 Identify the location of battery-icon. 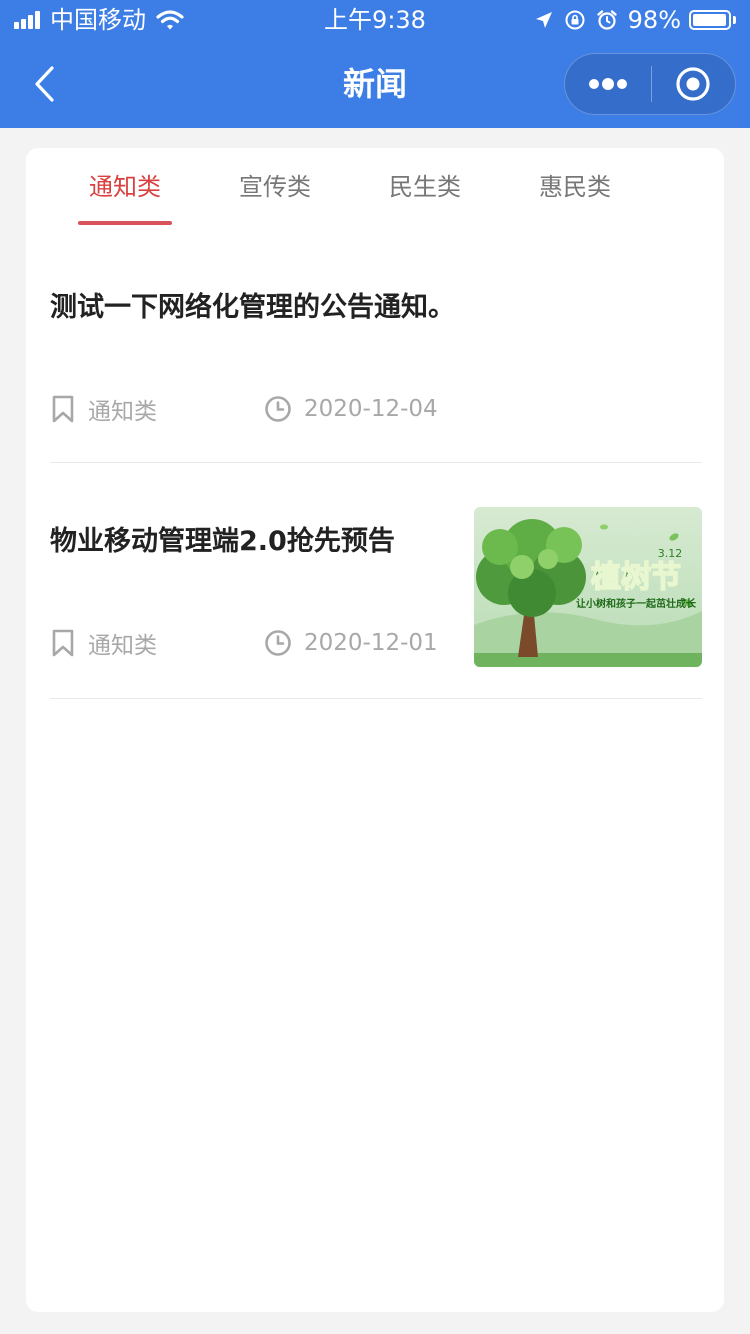
(710, 20).